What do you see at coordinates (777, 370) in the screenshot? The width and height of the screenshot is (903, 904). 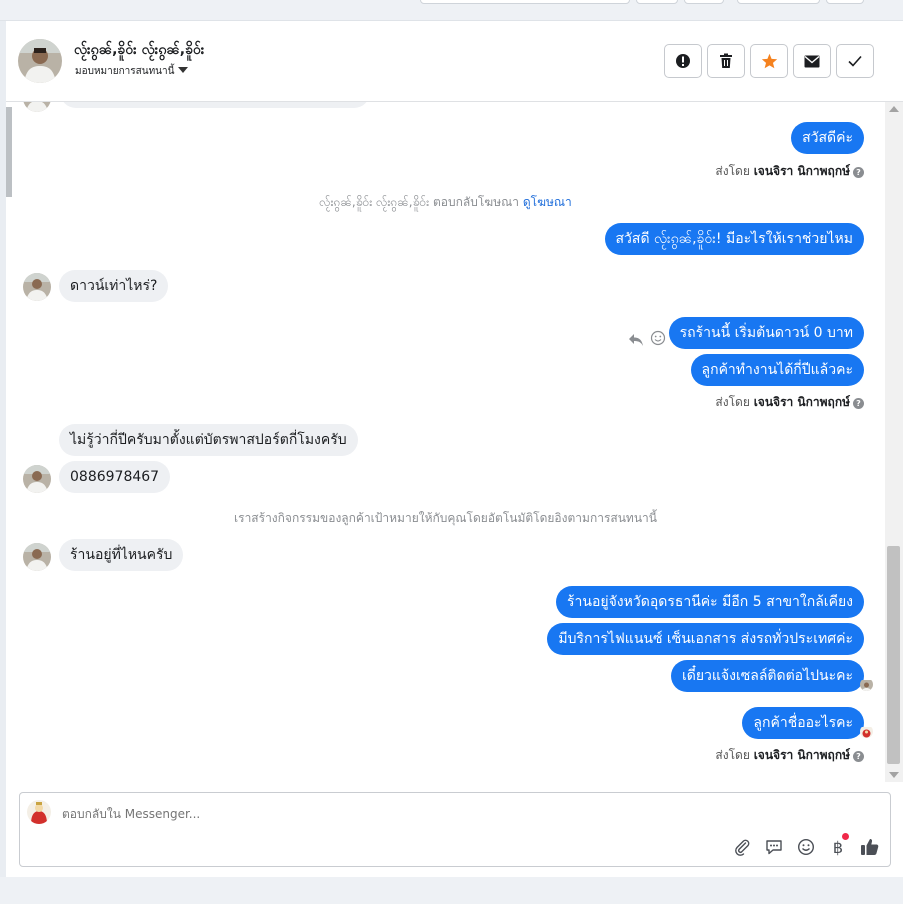 I see `outgoing-message: ลูกค้าทำงานได้กี่ปีแล้วคะ` at bounding box center [777, 370].